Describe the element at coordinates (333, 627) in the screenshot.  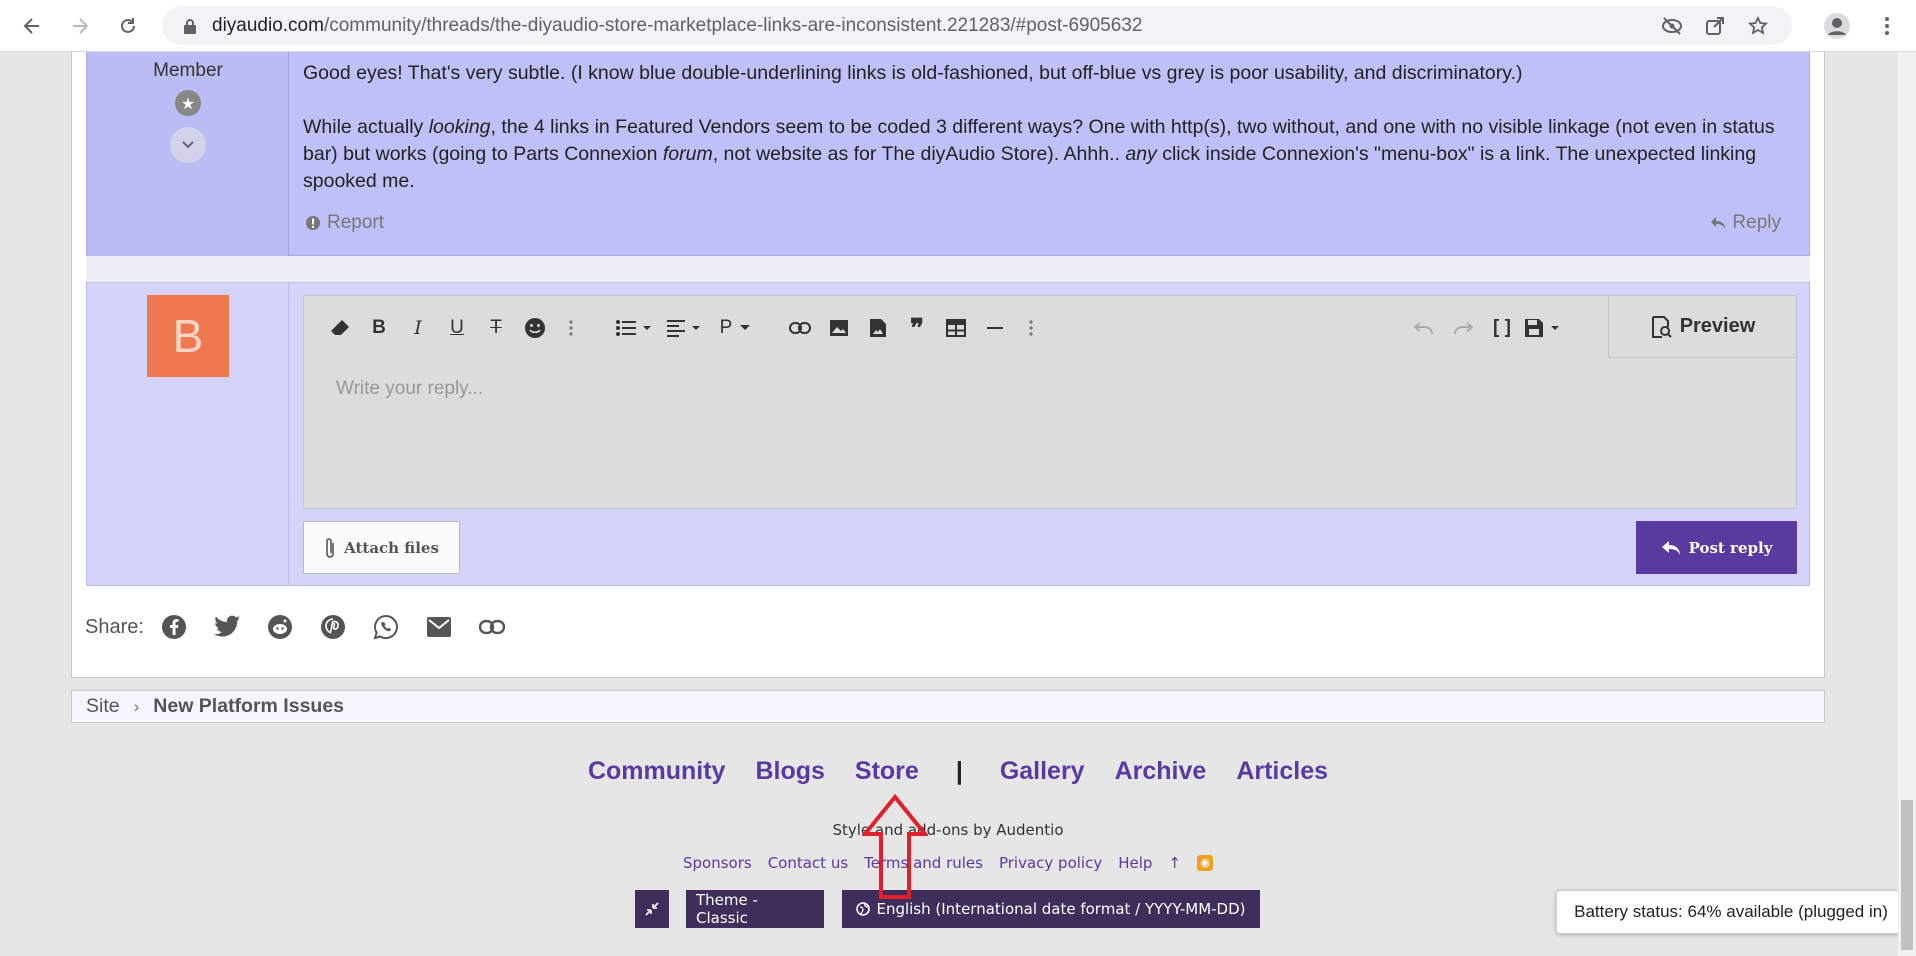
I see `pinterest-icon` at that location.